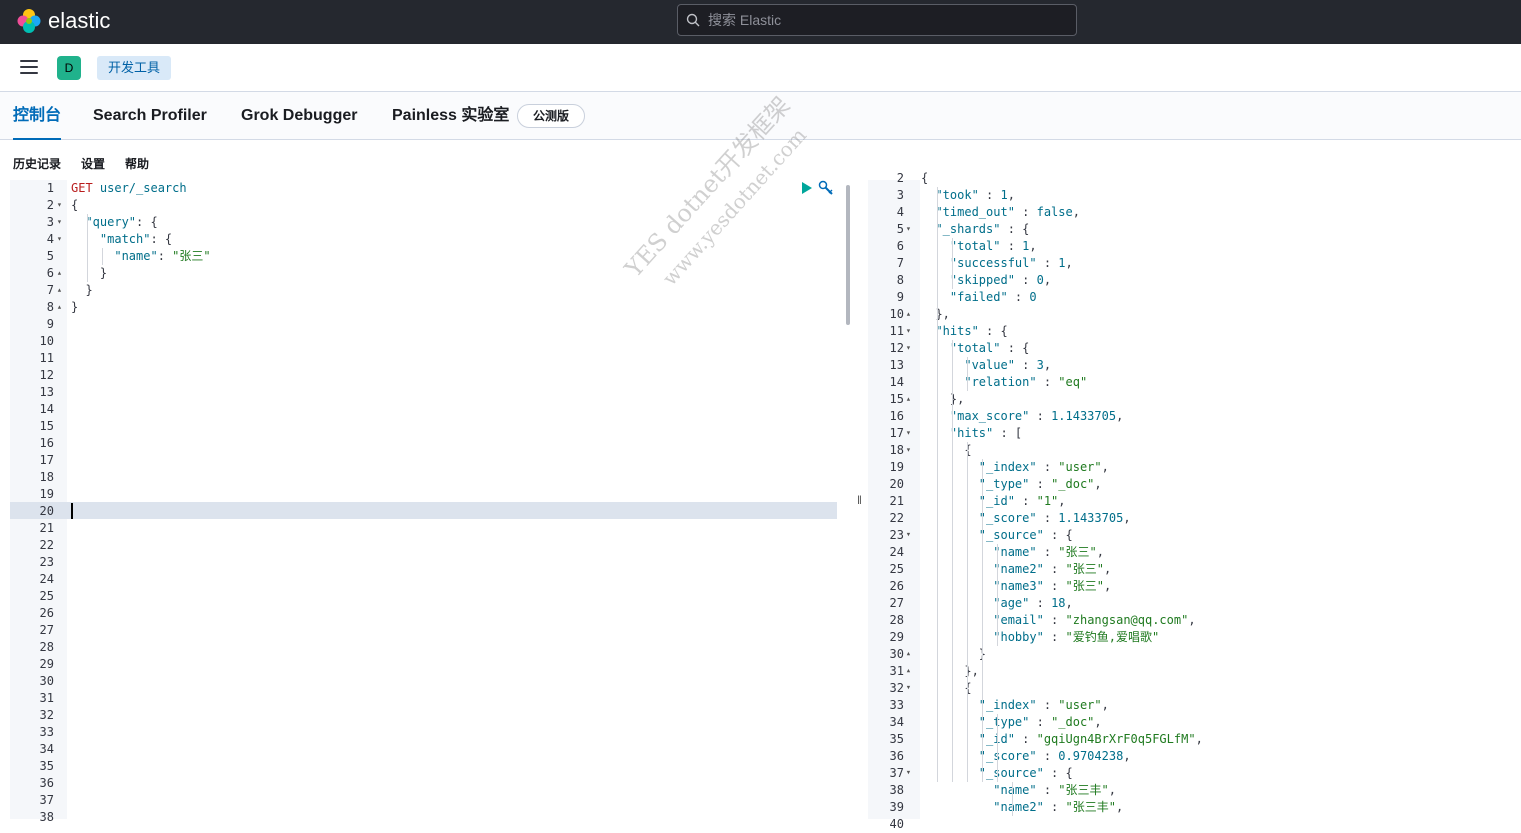 This screenshot has height=833, width=1521. What do you see at coordinates (46, 477) in the screenshot?
I see `line-number: 18` at bounding box center [46, 477].